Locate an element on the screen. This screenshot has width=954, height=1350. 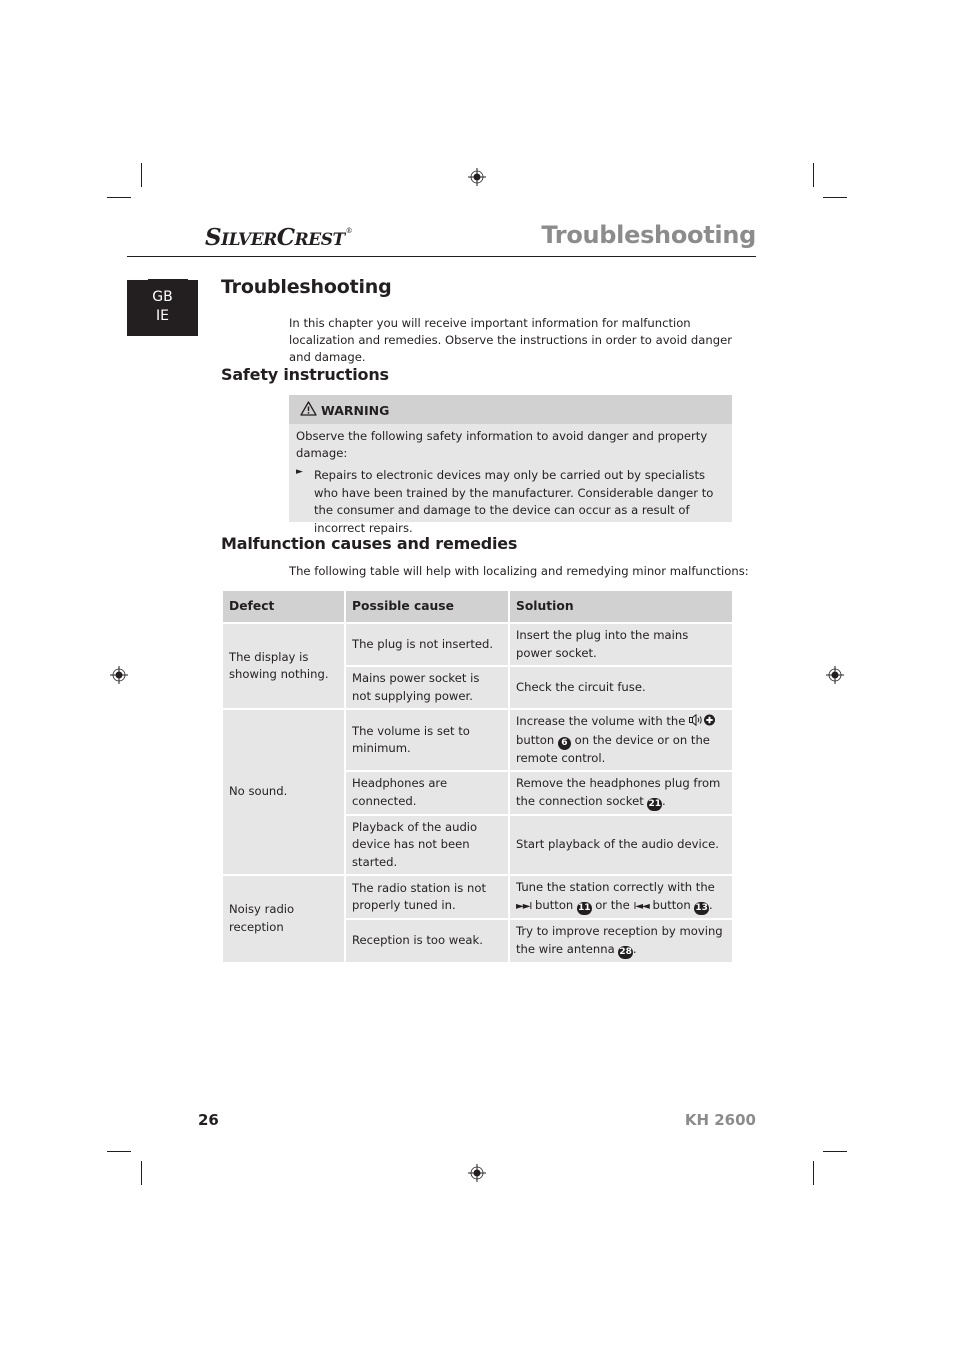
table-header-row: Defect Possible cause Solution is located at coordinates (477, 606).